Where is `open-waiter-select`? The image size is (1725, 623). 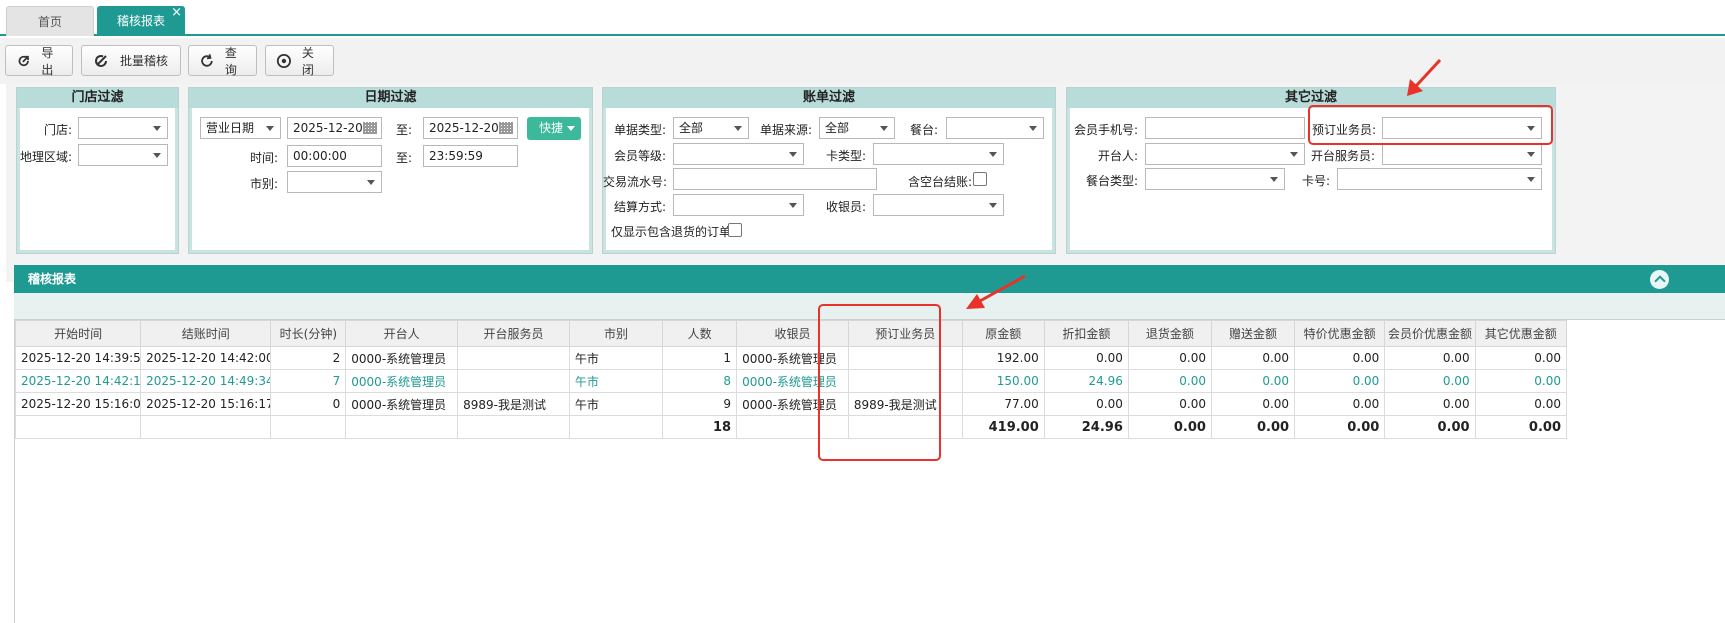 open-waiter-select is located at coordinates (1462, 154).